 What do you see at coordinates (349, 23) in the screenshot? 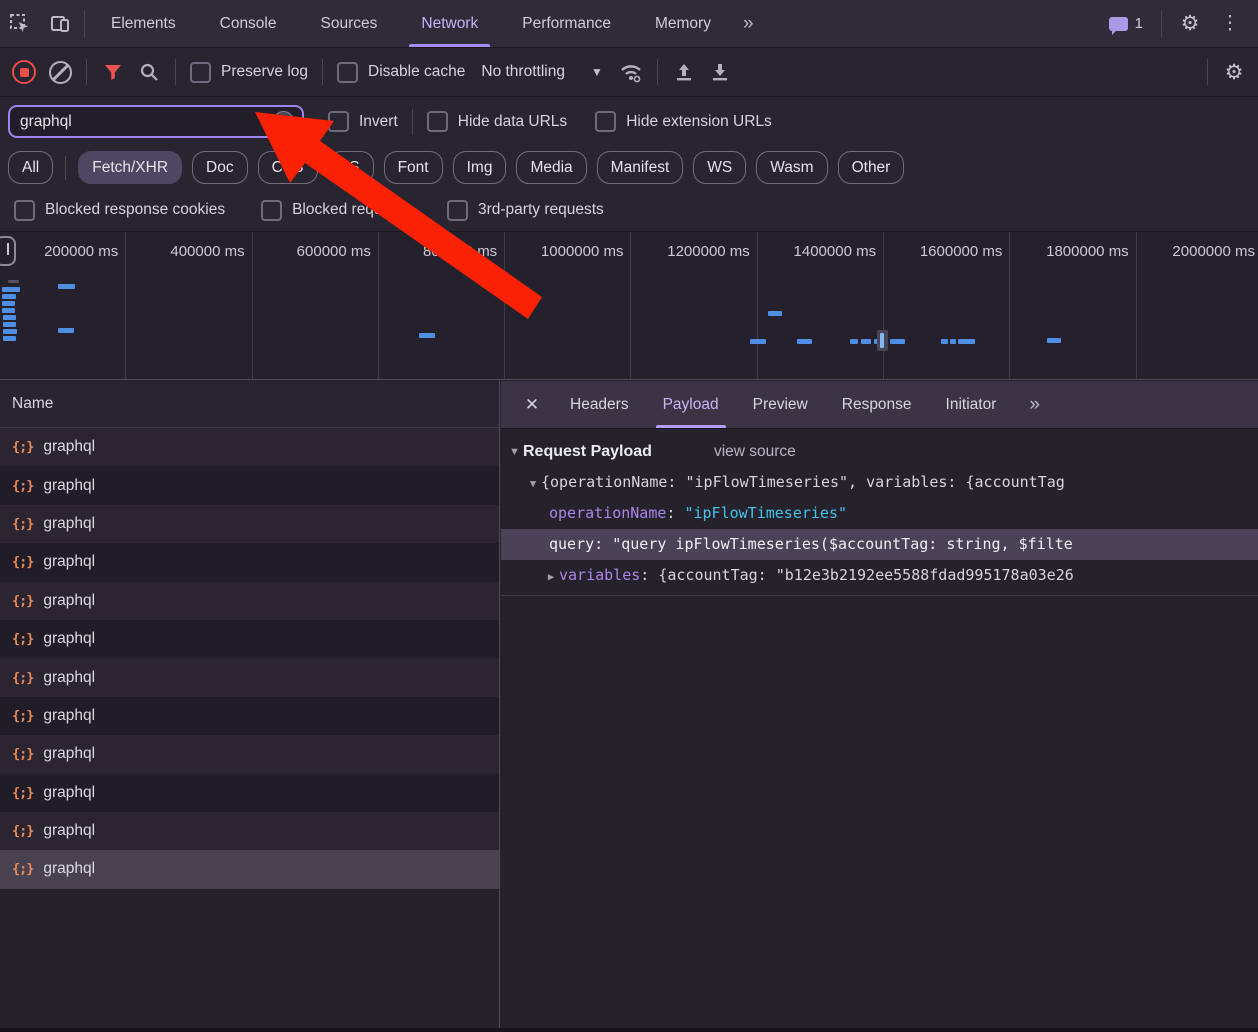
I see `tab-sources: Sources` at bounding box center [349, 23].